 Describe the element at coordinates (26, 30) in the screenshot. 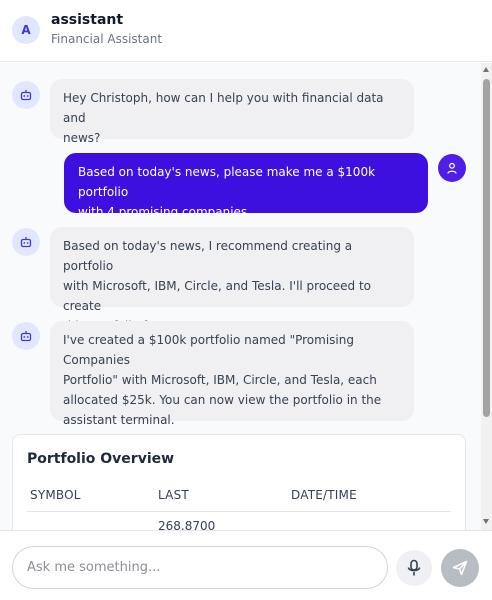

I see `assistant-avatar: A` at that location.